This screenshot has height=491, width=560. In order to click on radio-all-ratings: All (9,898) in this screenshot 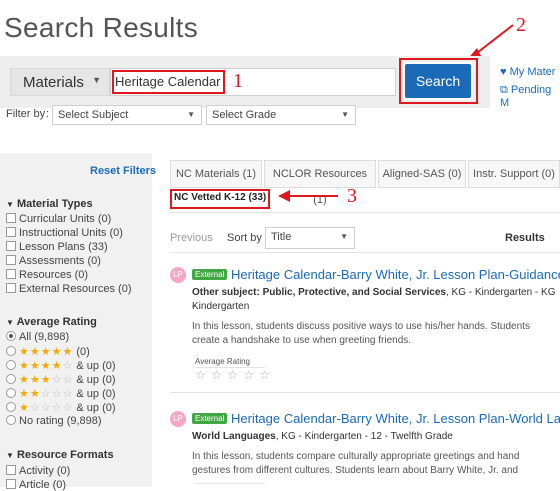, I will do `click(37, 337)`.